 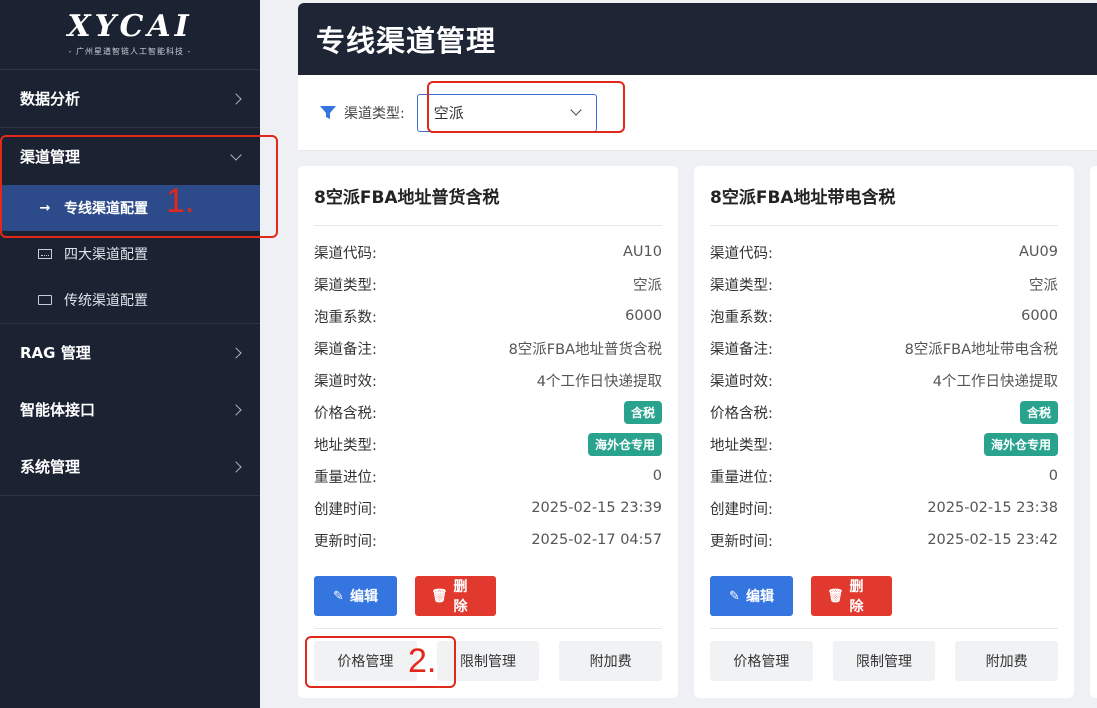 What do you see at coordinates (448, 113) in the screenshot?
I see `select-value: 空派` at bounding box center [448, 113].